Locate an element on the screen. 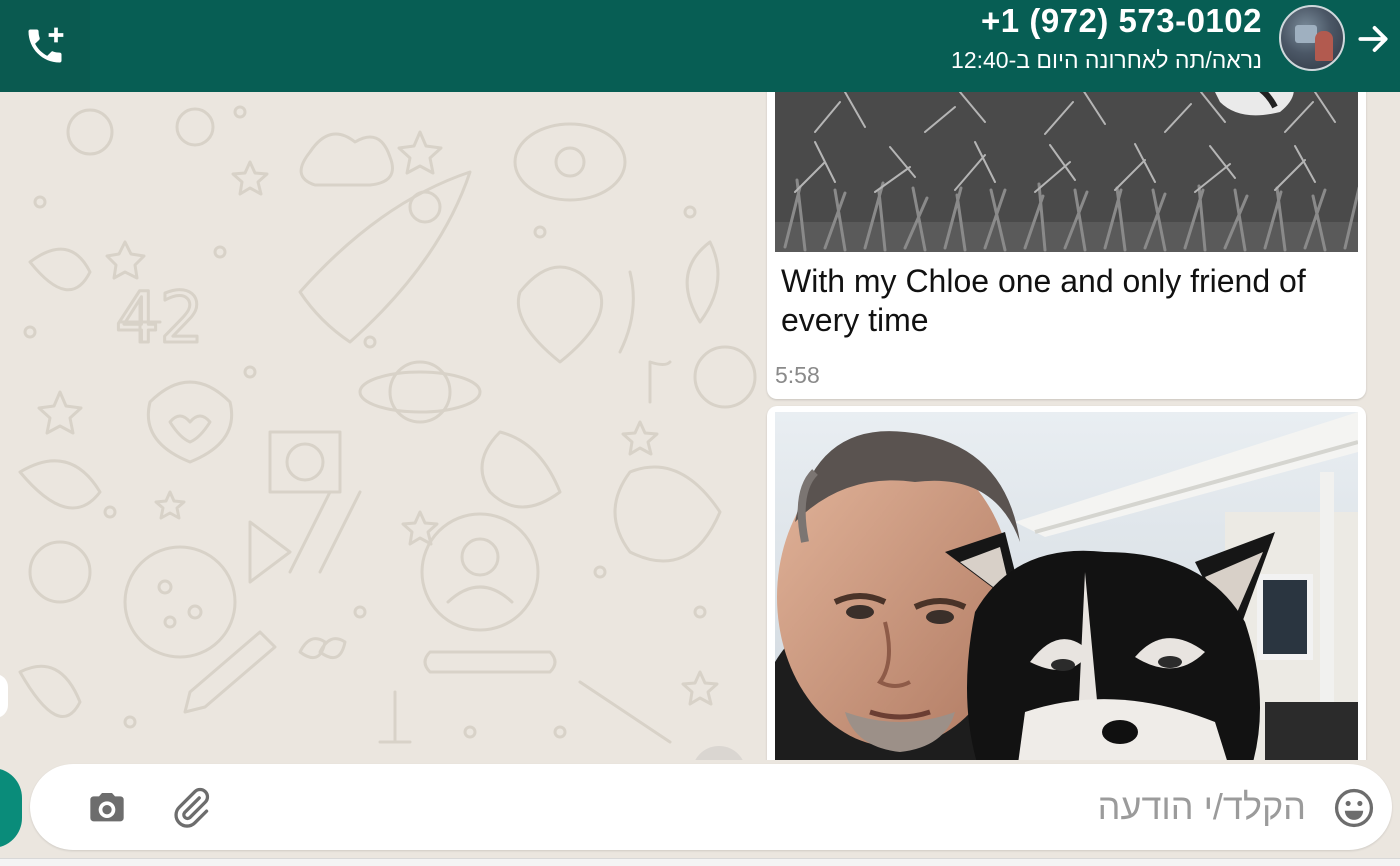 The image size is (1400, 866). paperclip-icon is located at coordinates (191, 808).